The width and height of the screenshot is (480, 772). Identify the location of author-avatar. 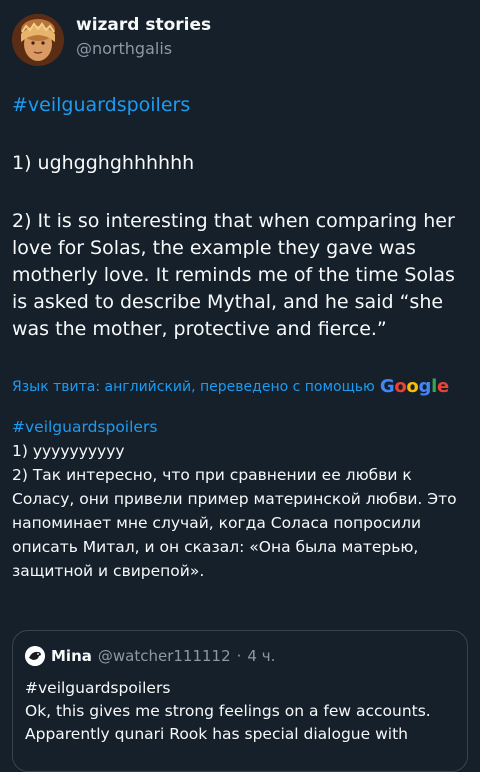
(38, 40).